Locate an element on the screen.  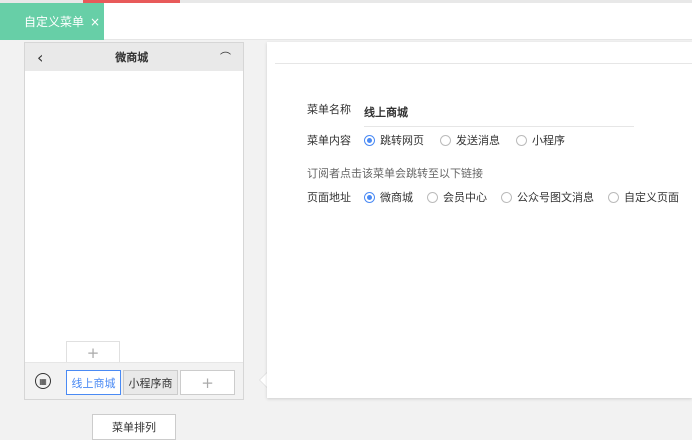
sort-menu-button: 菜单排列 is located at coordinates (134, 427).